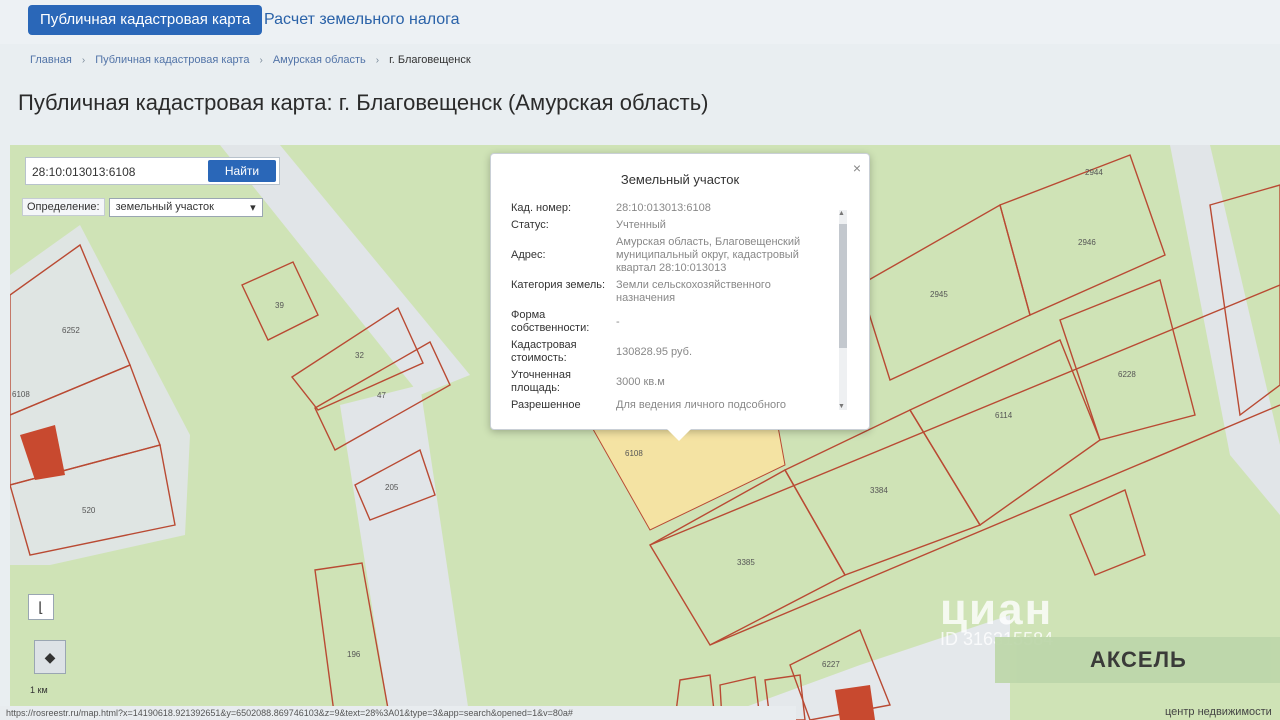  What do you see at coordinates (843, 286) in the screenshot?
I see `scrollbar-thumb` at bounding box center [843, 286].